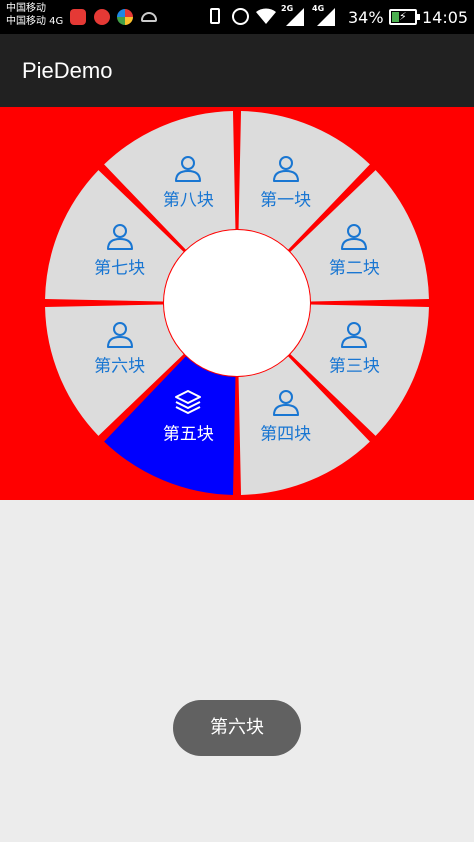 This screenshot has height=842, width=474. Describe the element at coordinates (188, 434) in the screenshot. I see `pie-segment-label: 第五块` at that location.